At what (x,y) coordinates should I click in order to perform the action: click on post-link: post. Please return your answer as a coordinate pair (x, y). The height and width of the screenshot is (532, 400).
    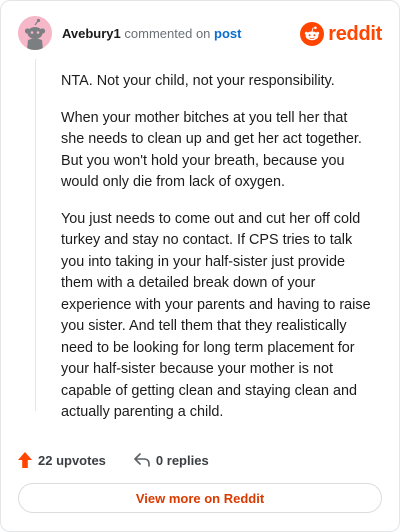
    Looking at the image, I should click on (227, 33).